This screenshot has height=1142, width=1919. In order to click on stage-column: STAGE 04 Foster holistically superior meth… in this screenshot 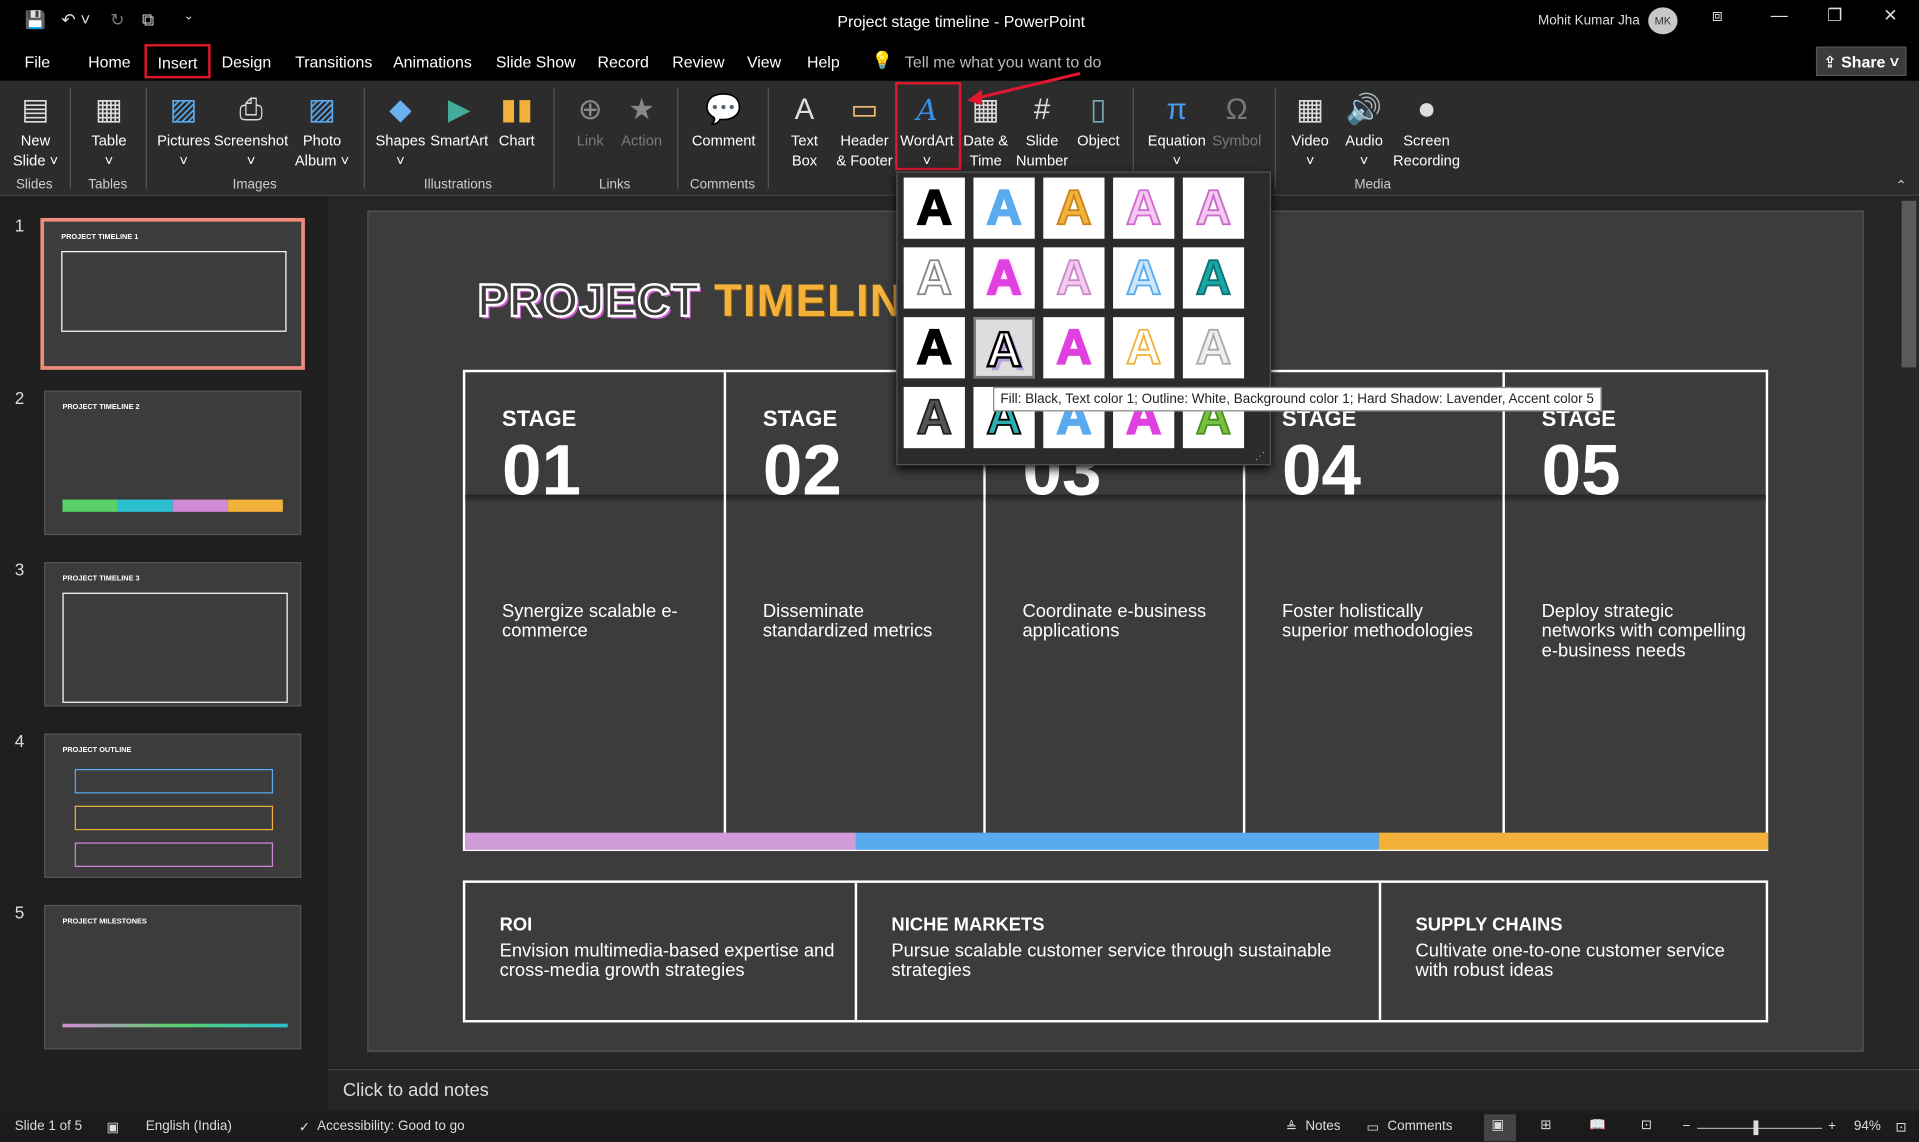, I will do `click(1375, 605)`.